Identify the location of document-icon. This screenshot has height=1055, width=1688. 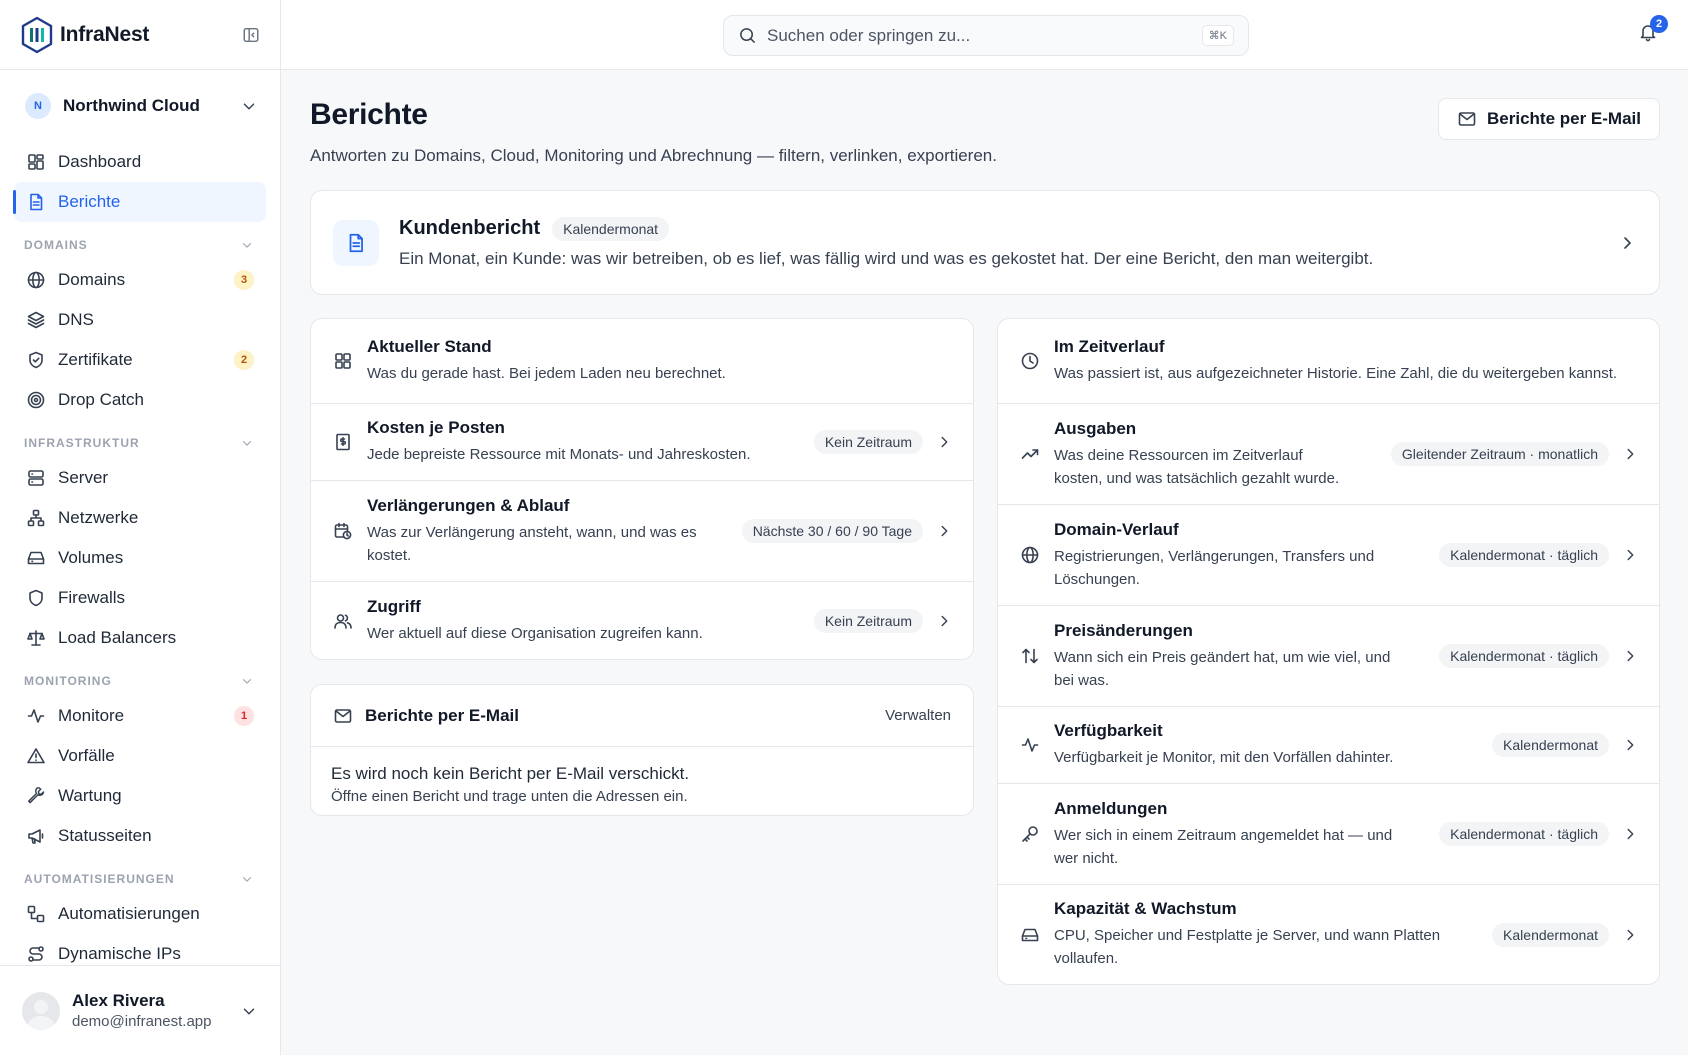
(356, 242).